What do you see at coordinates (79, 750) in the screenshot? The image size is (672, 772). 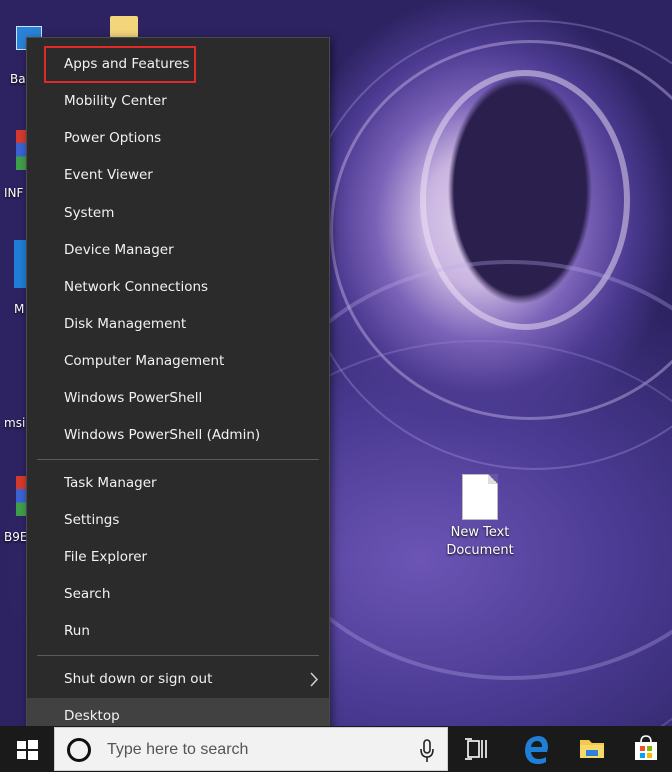 I see `cortana-icon` at bounding box center [79, 750].